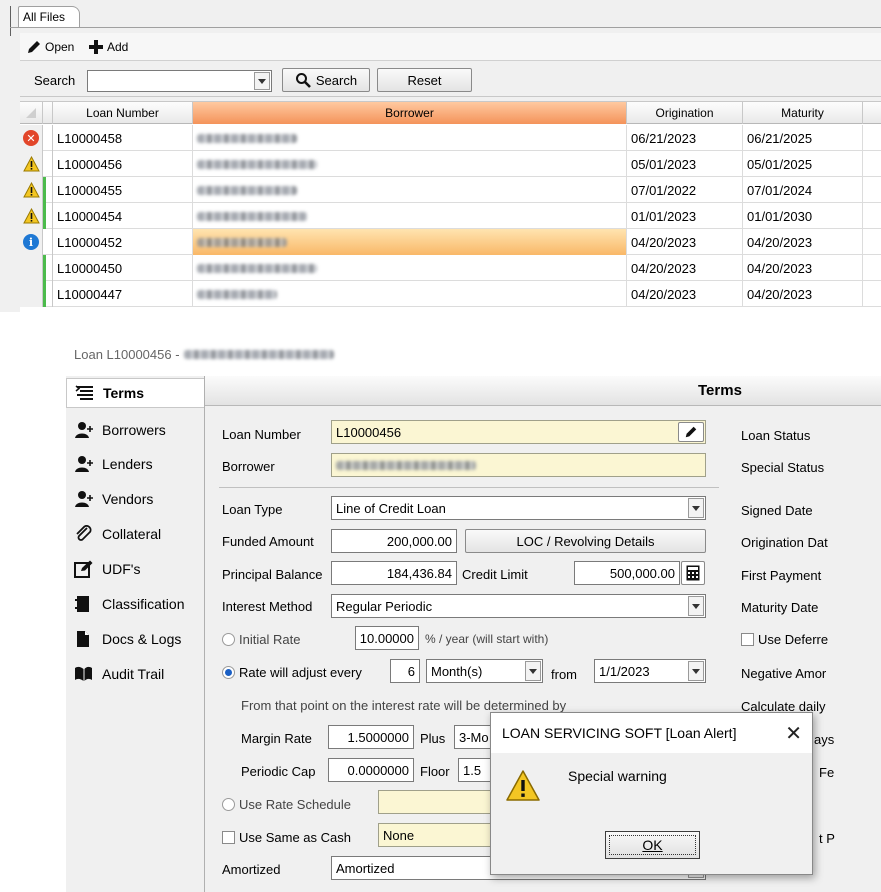 The height and width of the screenshot is (892, 881). I want to click on nav-item-terms: Terms, so click(135, 393).